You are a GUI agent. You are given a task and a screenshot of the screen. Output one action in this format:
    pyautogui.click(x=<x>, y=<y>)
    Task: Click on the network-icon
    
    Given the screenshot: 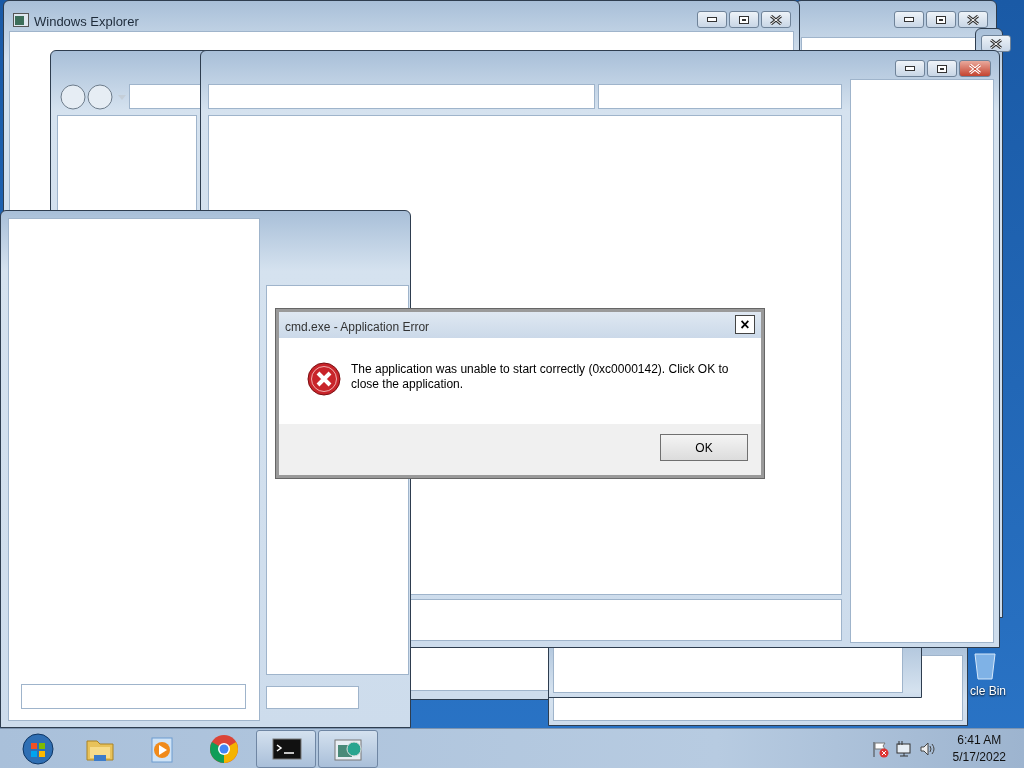 What is the action you would take?
    pyautogui.click(x=903, y=748)
    